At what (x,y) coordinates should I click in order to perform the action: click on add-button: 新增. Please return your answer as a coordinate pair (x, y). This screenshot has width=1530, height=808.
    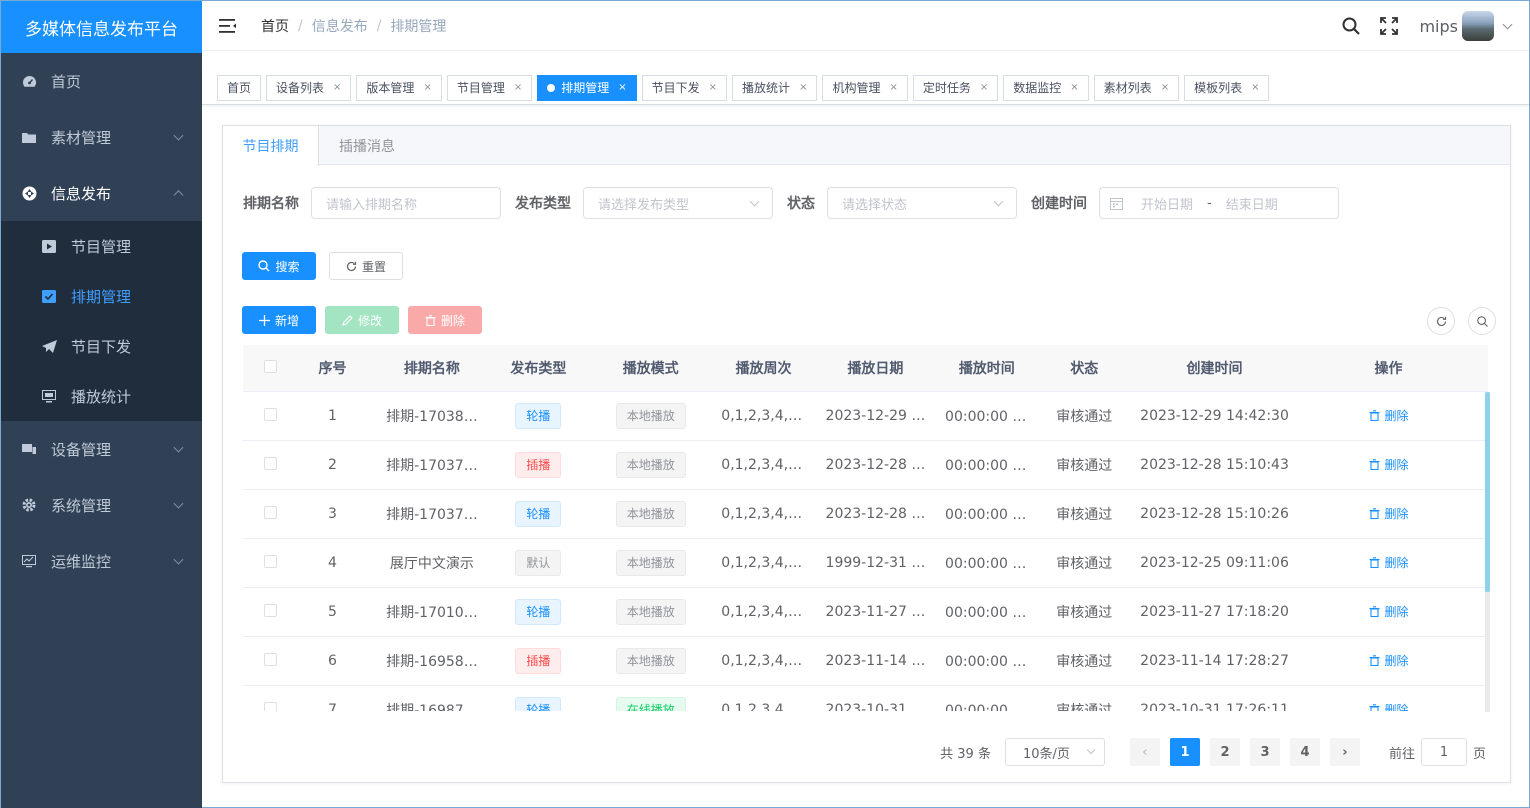
    Looking at the image, I should click on (279, 320).